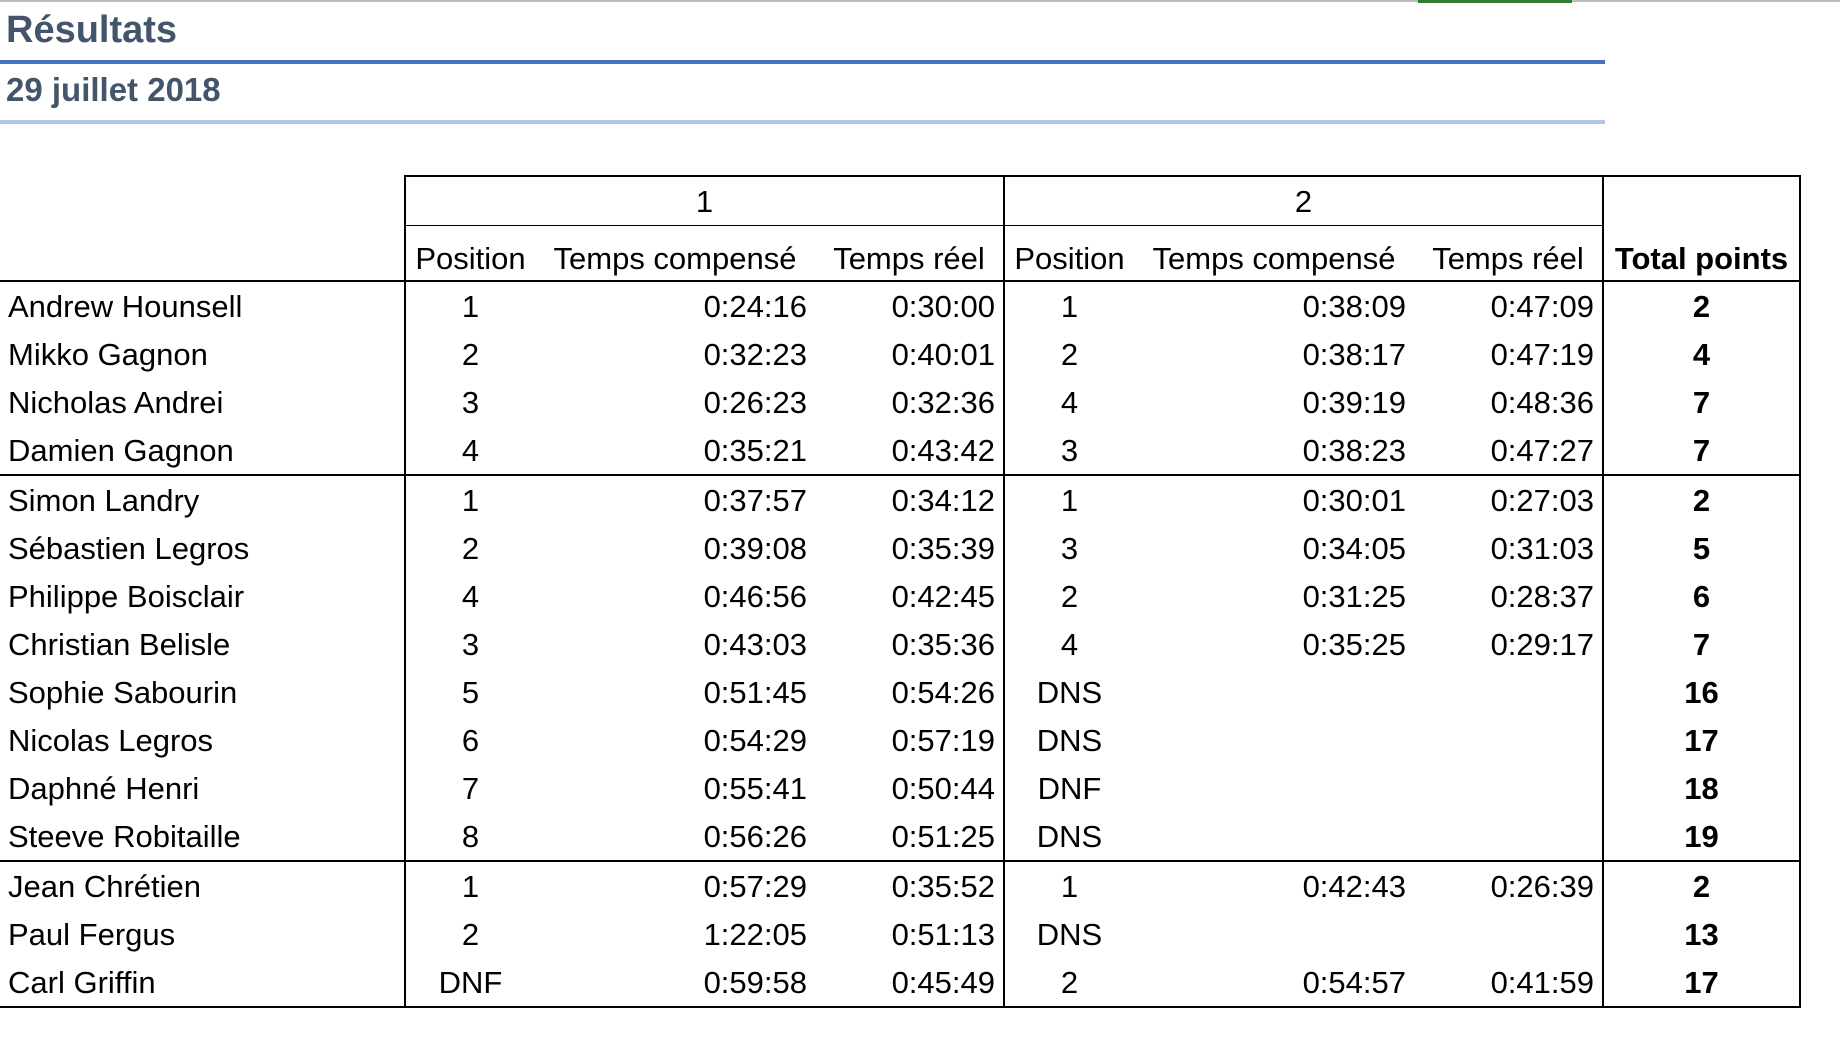 The height and width of the screenshot is (1046, 1840). What do you see at coordinates (910, 934) in the screenshot?
I see `race-1-real-time: 0:51:13` at bounding box center [910, 934].